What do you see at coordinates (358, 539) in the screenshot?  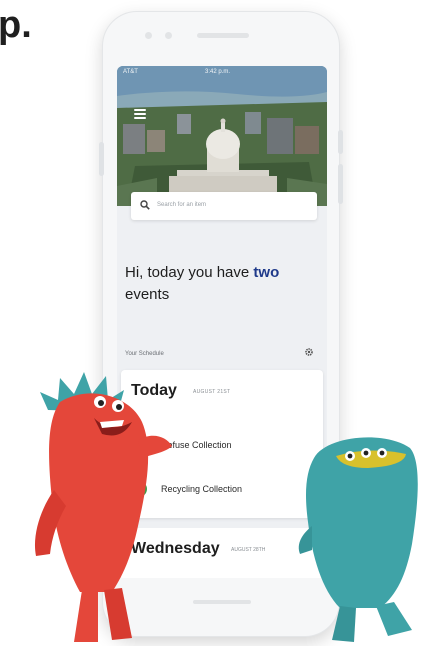 I see `teal-monster-mascot-icon` at bounding box center [358, 539].